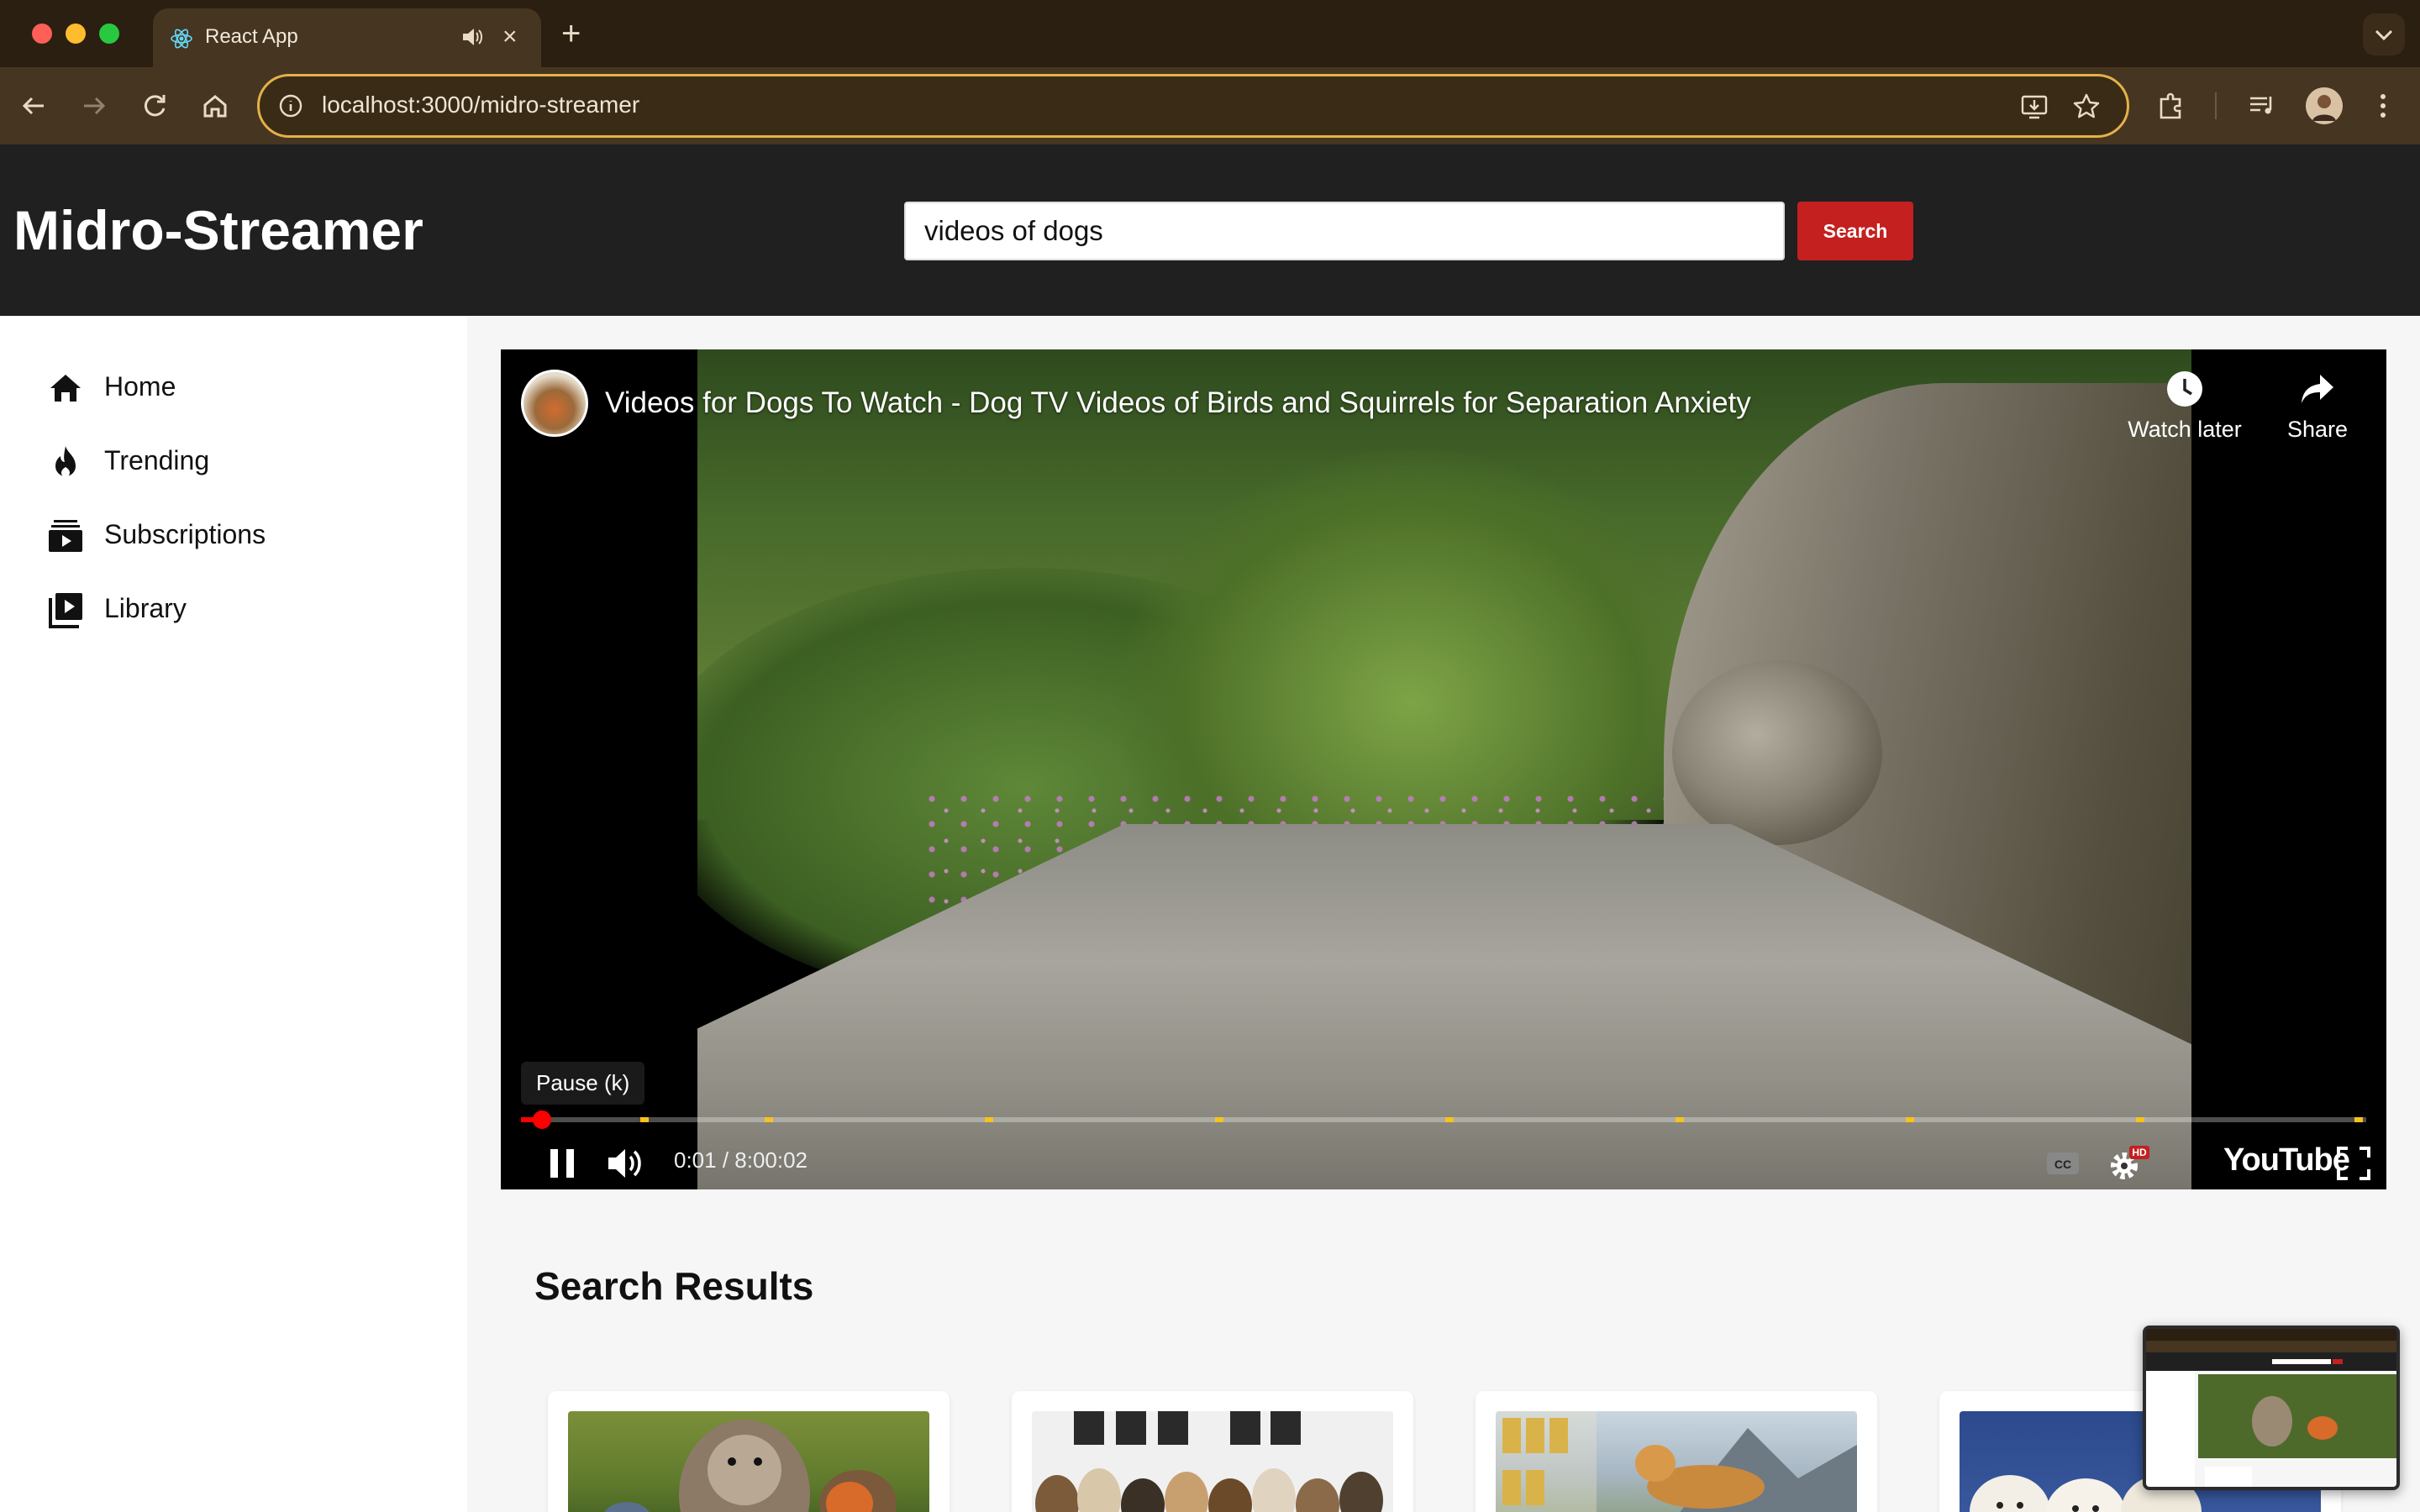 This screenshot has height=1512, width=2420. Describe the element at coordinates (1443, 1119) in the screenshot. I see `progress-bar` at that location.